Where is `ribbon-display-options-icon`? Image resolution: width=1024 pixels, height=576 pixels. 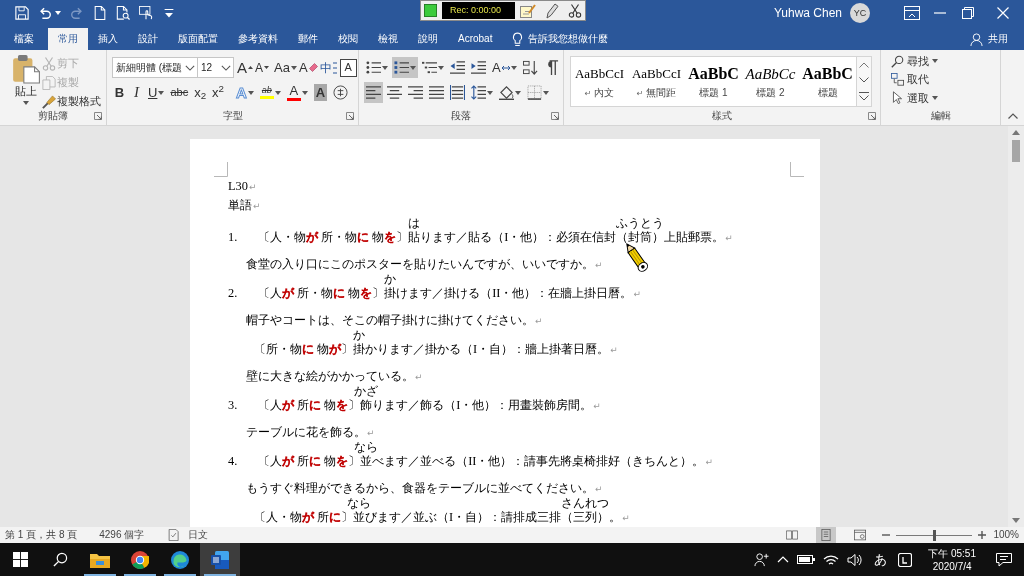 ribbon-display-options-icon is located at coordinates (912, 13).